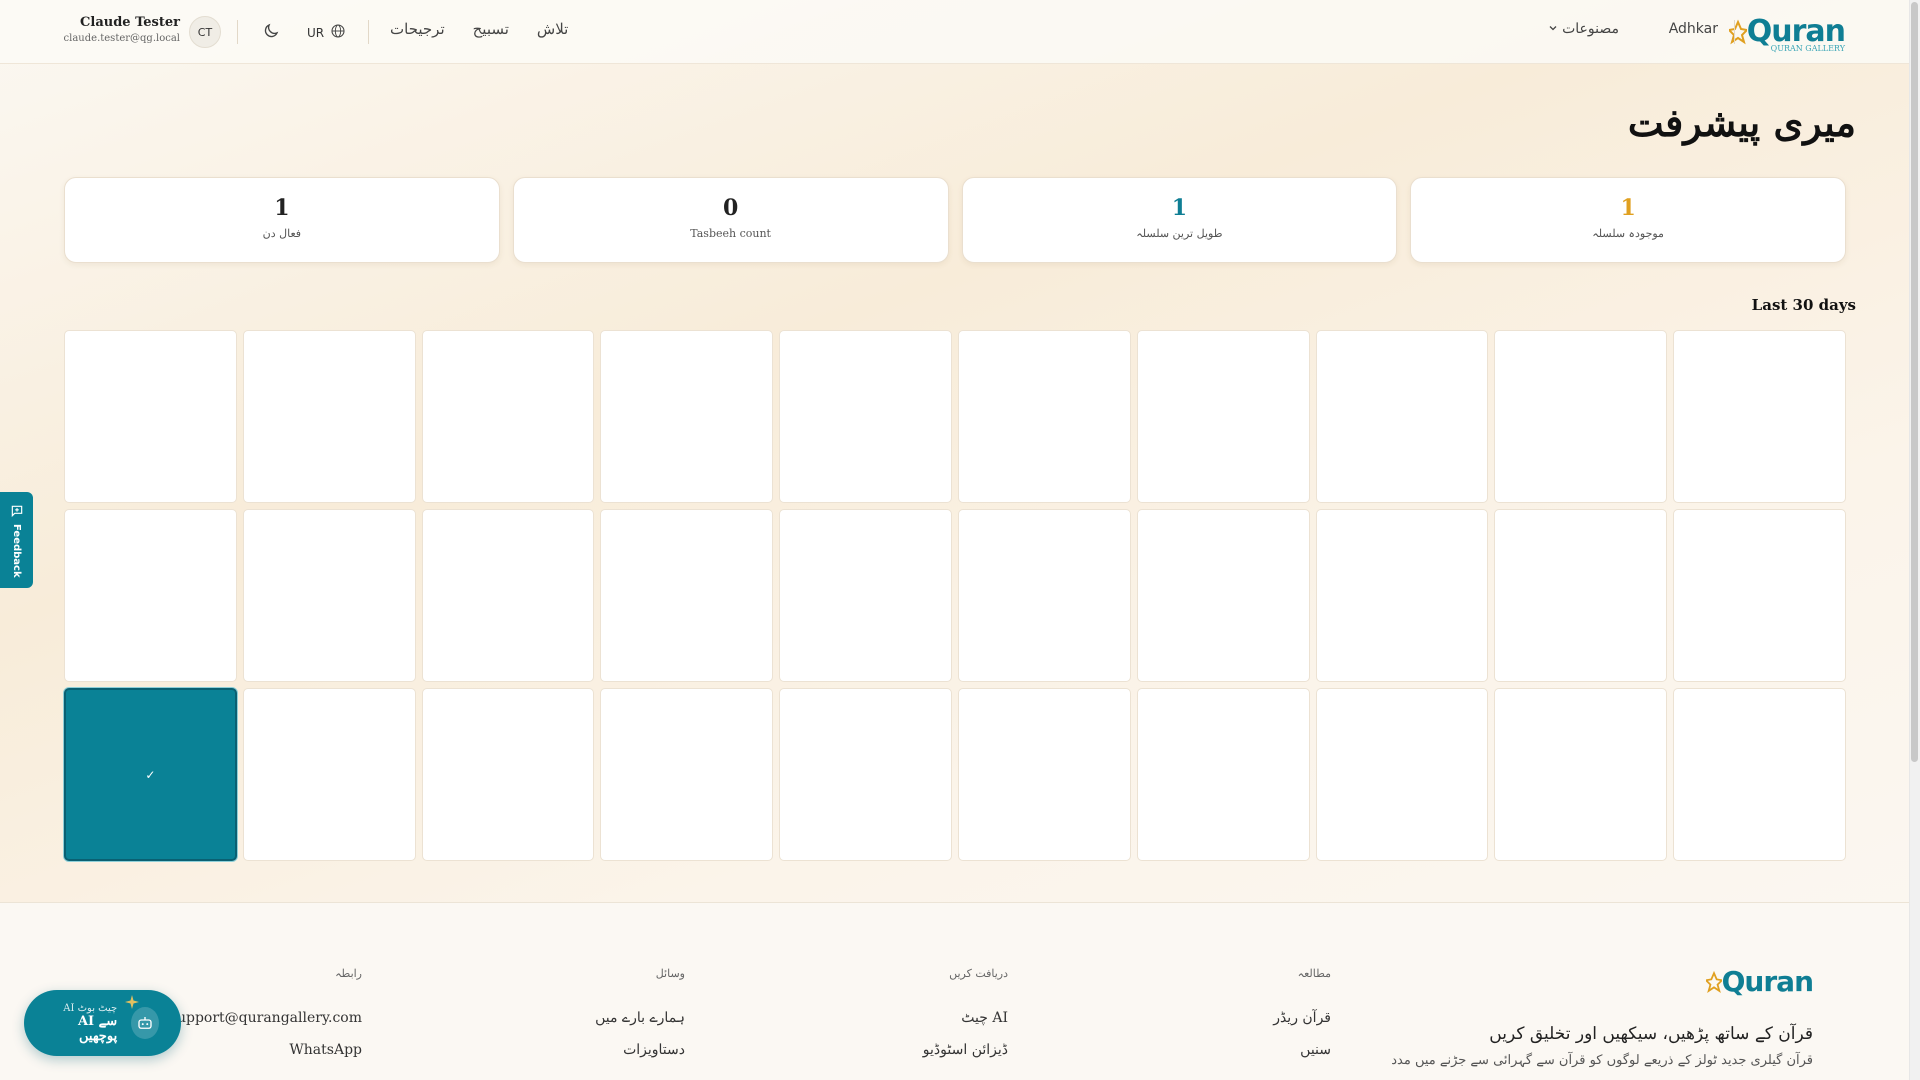  I want to click on footer-link-email: support@qurangallery.com, so click(266, 1018).